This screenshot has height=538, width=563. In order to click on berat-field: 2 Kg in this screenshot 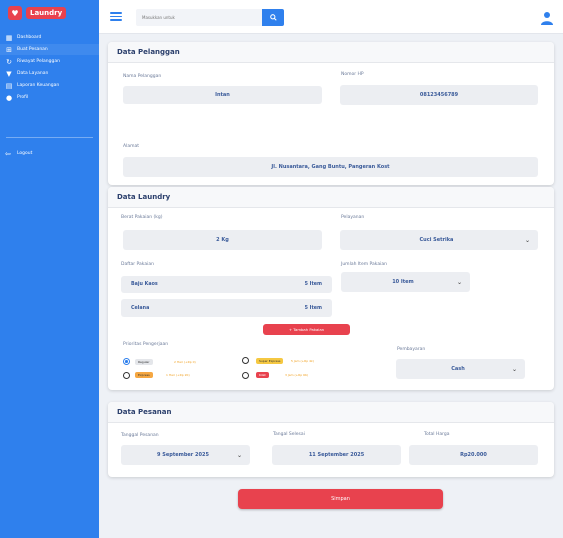, I will do `click(222, 240)`.